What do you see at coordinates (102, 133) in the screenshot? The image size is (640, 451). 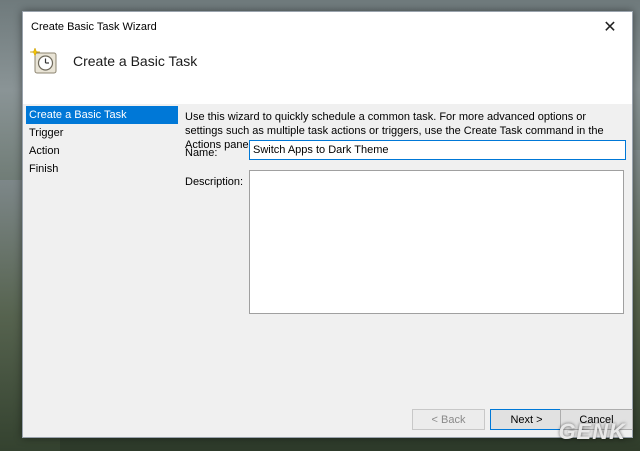 I see `step-trigger: Trigger` at bounding box center [102, 133].